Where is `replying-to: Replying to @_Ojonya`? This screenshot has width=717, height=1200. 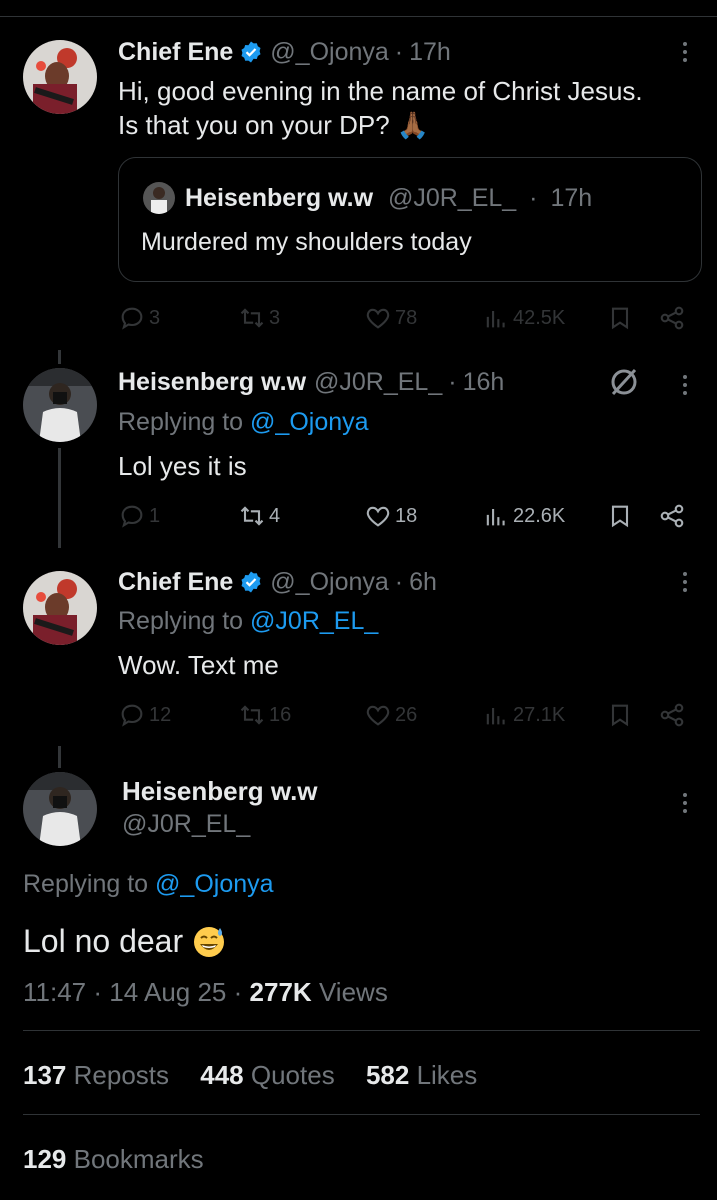 replying-to: Replying to @_Ojonya is located at coordinates (148, 884).